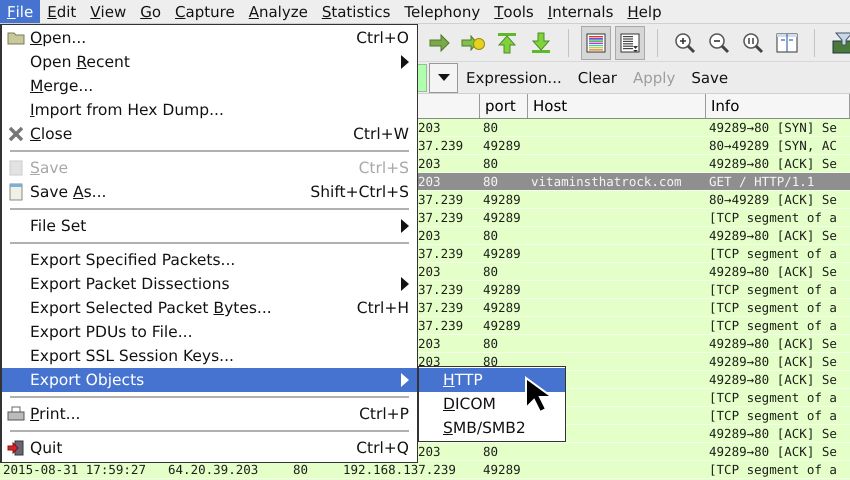  Describe the element at coordinates (725, 106) in the screenshot. I see `column-header: Info` at that location.